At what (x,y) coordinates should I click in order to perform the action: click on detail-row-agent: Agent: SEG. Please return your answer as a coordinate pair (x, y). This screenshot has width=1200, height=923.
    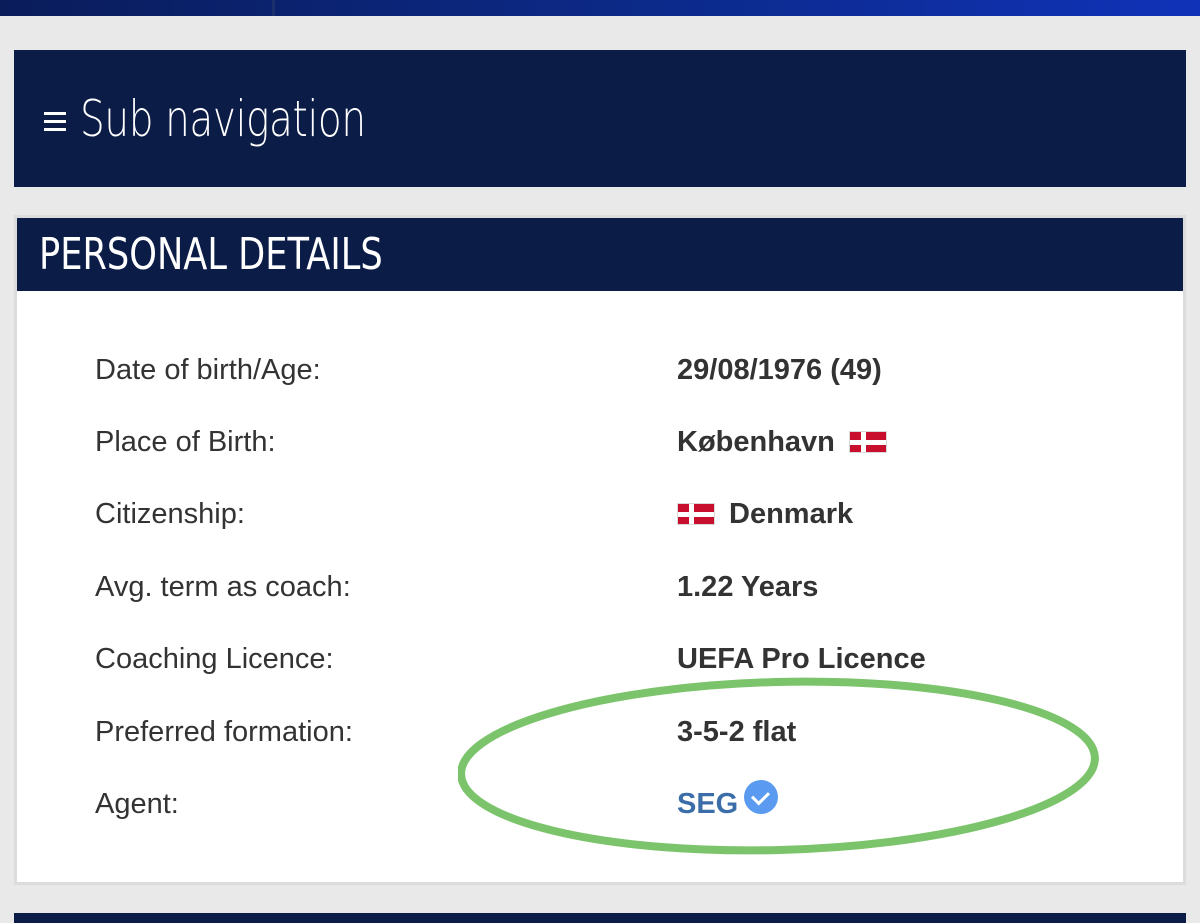
    Looking at the image, I should click on (595, 802).